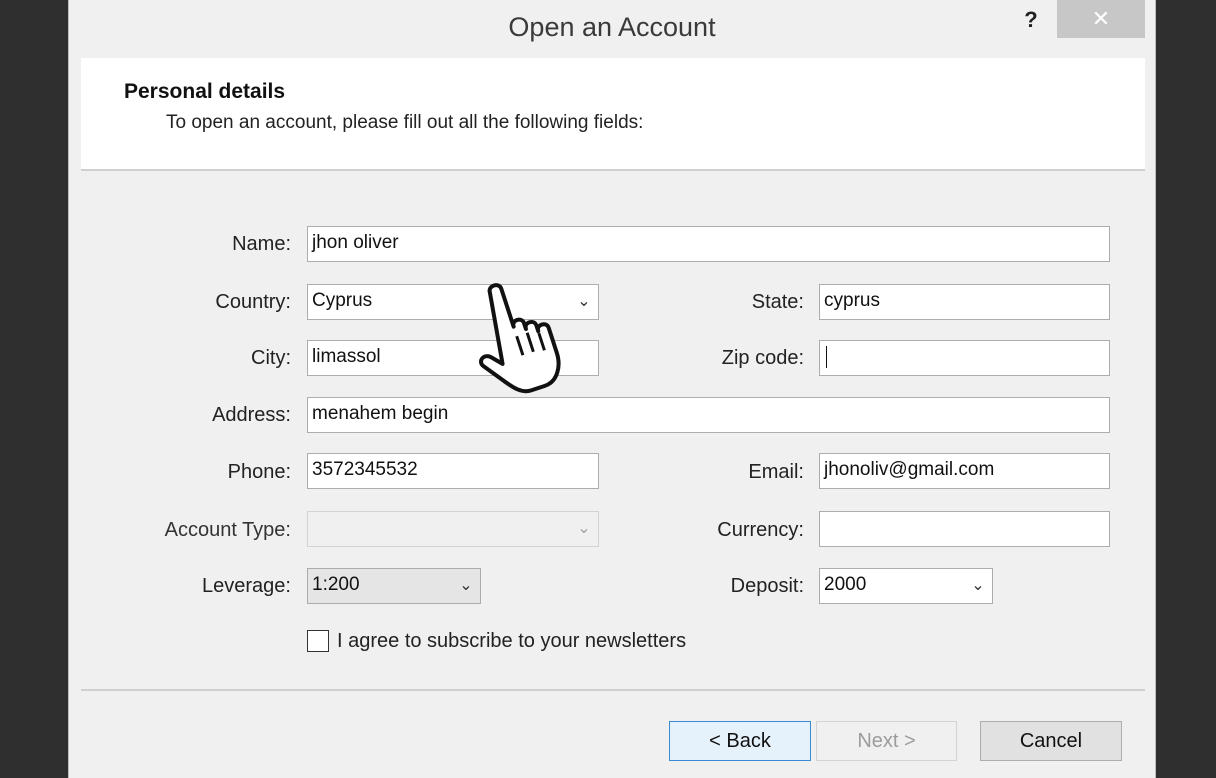 The image size is (1216, 778). What do you see at coordinates (246, 586) in the screenshot?
I see `leverage-label: Leverage:` at bounding box center [246, 586].